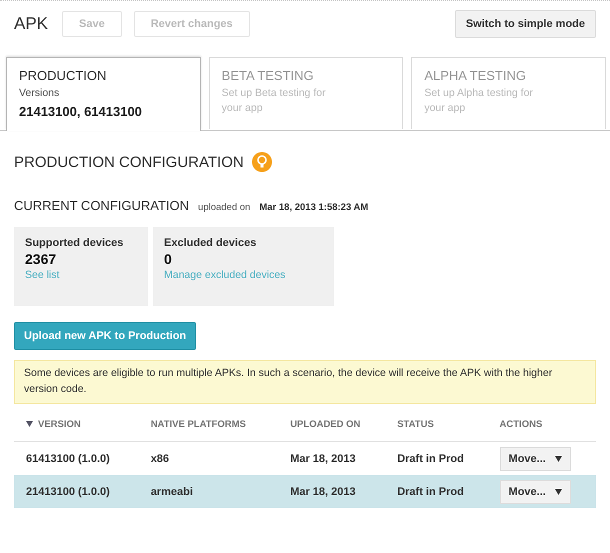 This screenshot has width=610, height=553. Describe the element at coordinates (76, 458) in the screenshot. I see `table-cell: 61413100 (1.0.0)` at that location.